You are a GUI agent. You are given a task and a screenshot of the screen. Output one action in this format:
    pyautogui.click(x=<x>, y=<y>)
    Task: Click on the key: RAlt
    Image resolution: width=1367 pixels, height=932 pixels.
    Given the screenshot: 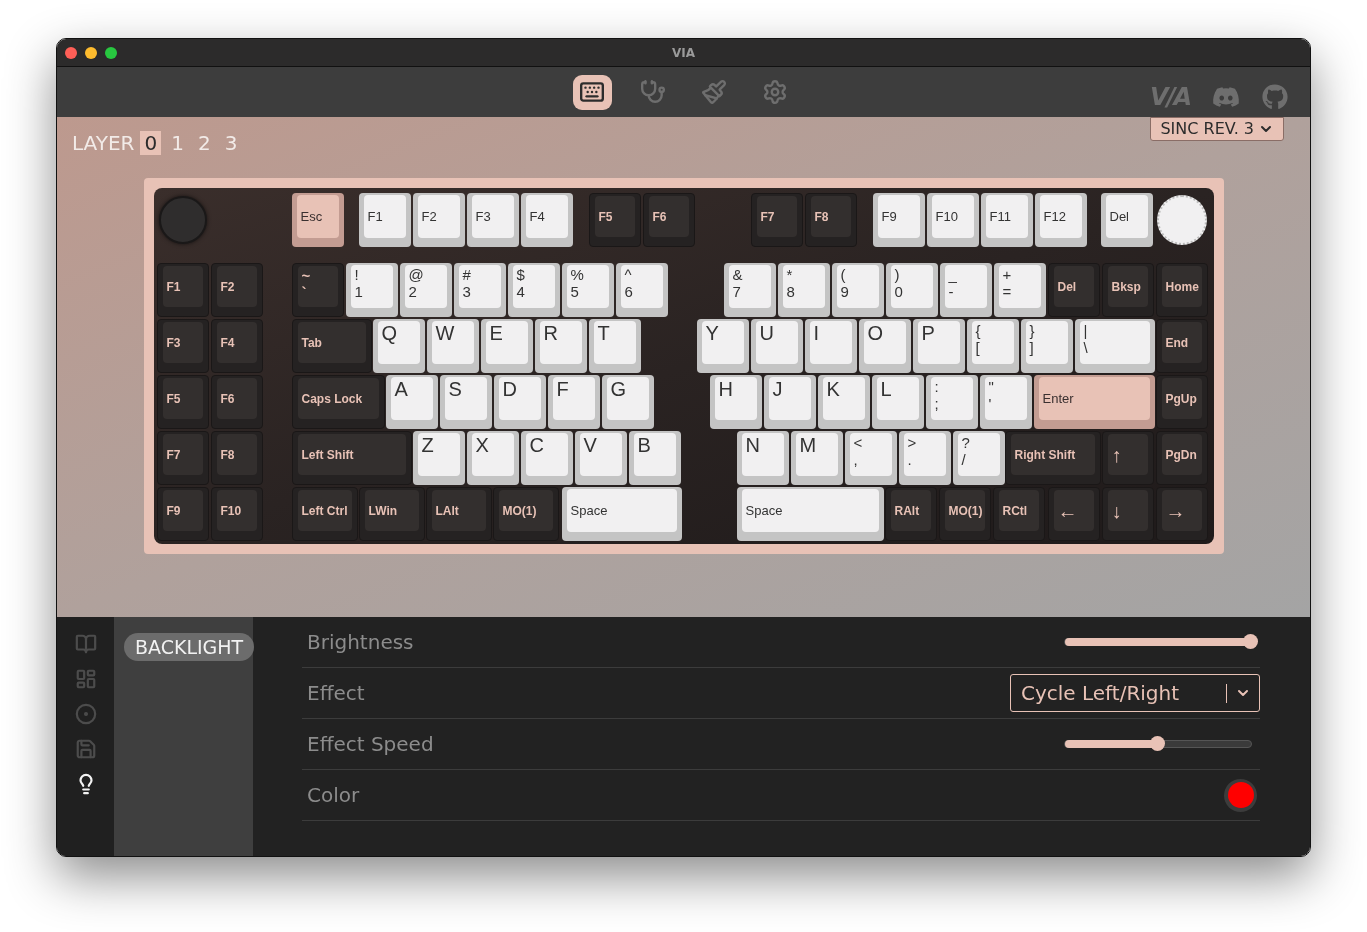 What is the action you would take?
    pyautogui.click(x=910, y=514)
    